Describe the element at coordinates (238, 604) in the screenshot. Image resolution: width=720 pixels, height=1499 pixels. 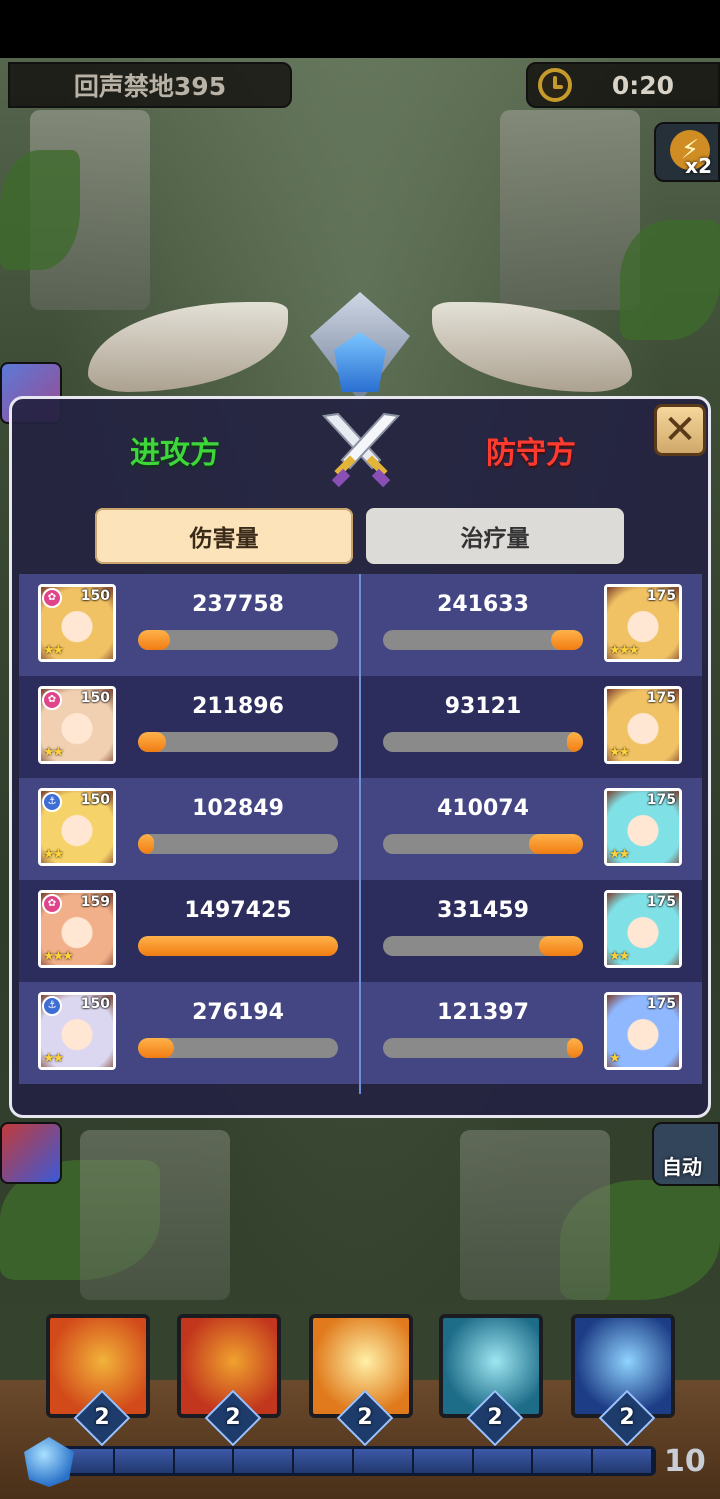
I see `attacker-damage-value: 237758` at that location.